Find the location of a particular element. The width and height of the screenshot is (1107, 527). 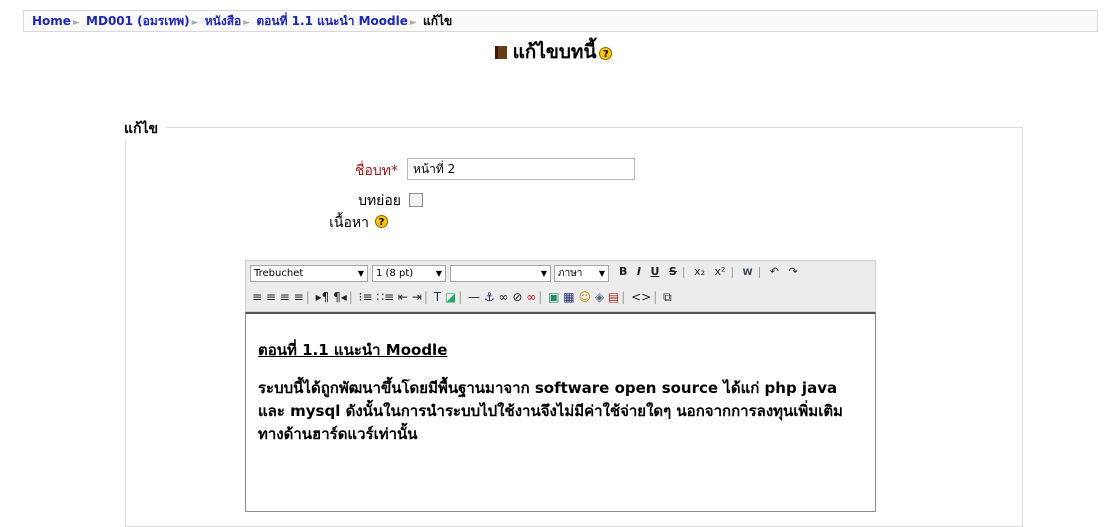

required-marker: * is located at coordinates (394, 171).